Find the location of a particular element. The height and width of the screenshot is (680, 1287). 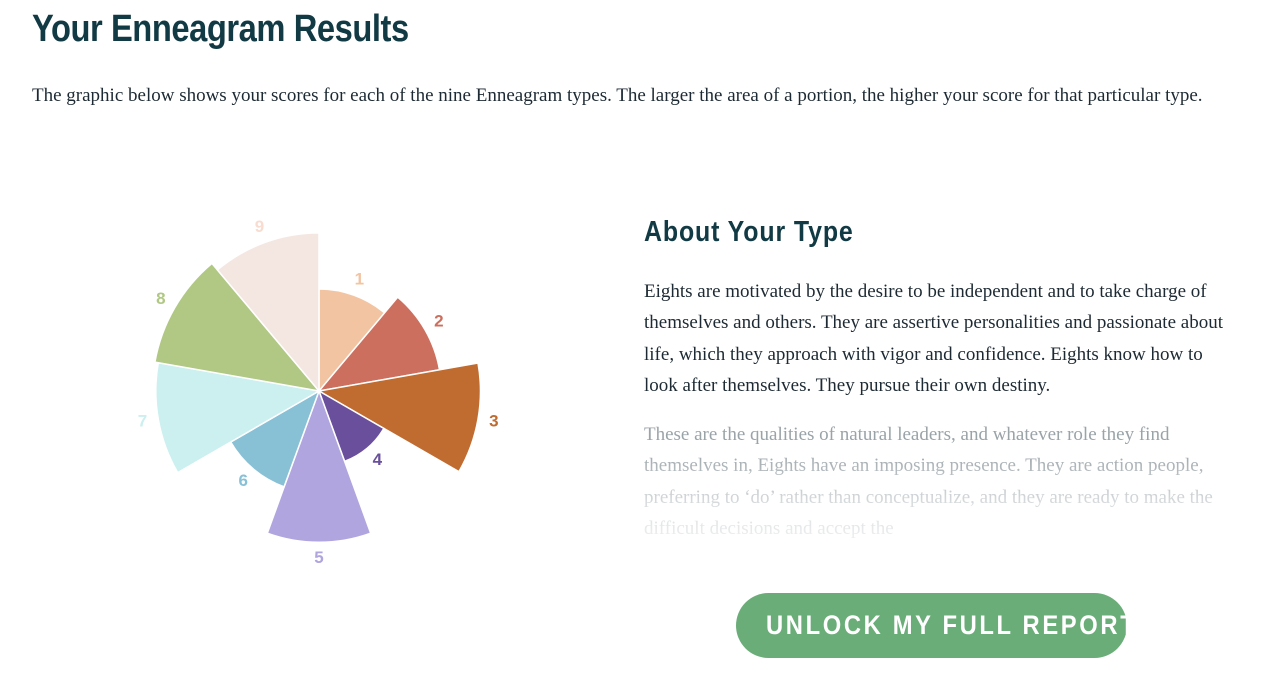

chart-label-type-9: 9 is located at coordinates (259, 226).